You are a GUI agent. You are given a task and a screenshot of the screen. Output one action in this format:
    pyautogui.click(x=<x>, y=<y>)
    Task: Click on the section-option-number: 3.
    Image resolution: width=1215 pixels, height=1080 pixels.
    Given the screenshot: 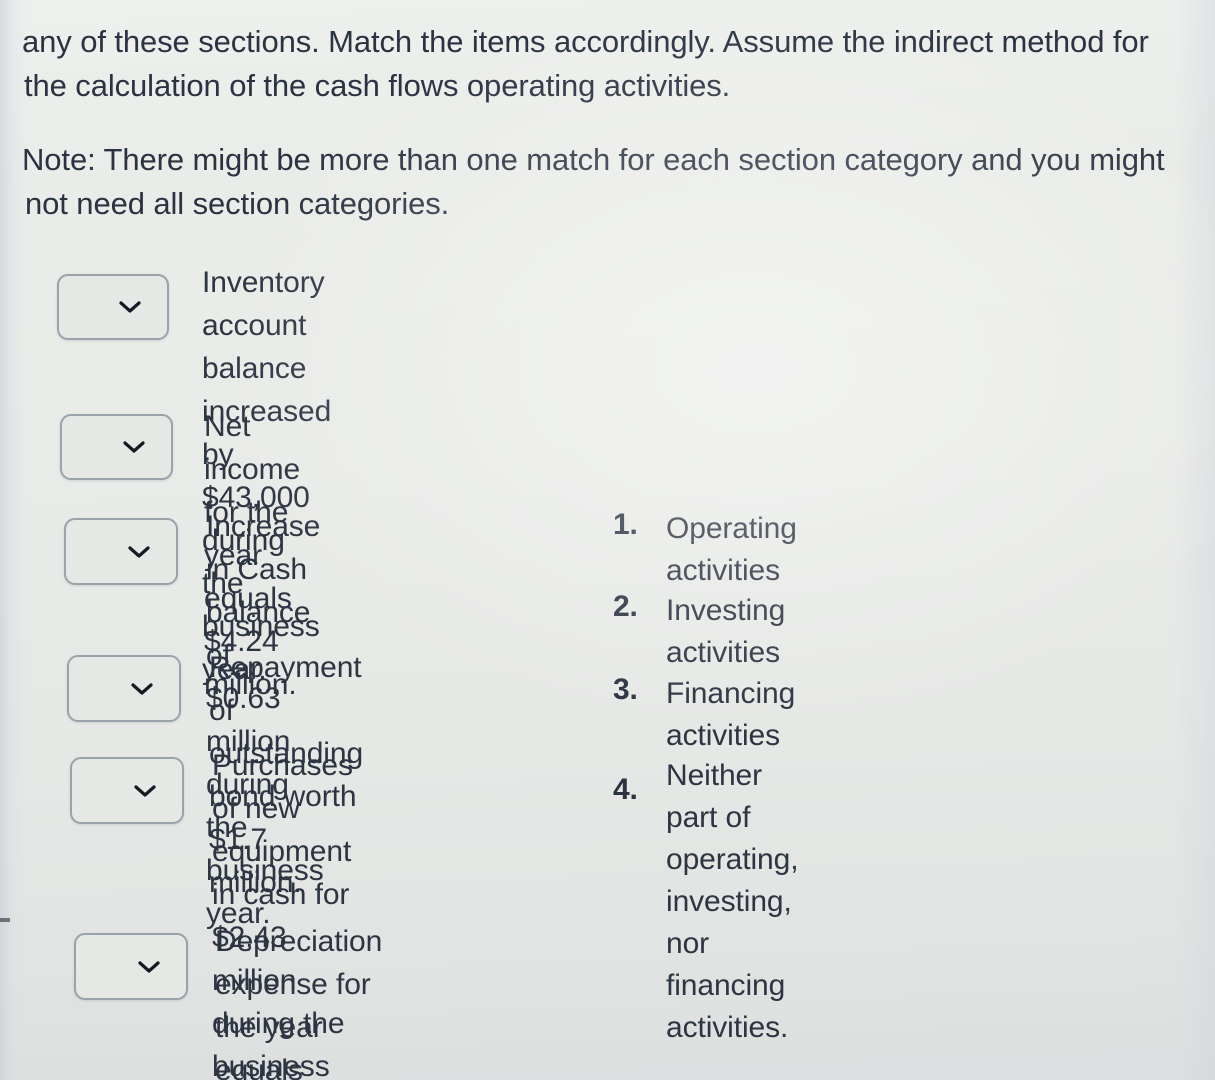 What is the action you would take?
    pyautogui.click(x=625, y=689)
    